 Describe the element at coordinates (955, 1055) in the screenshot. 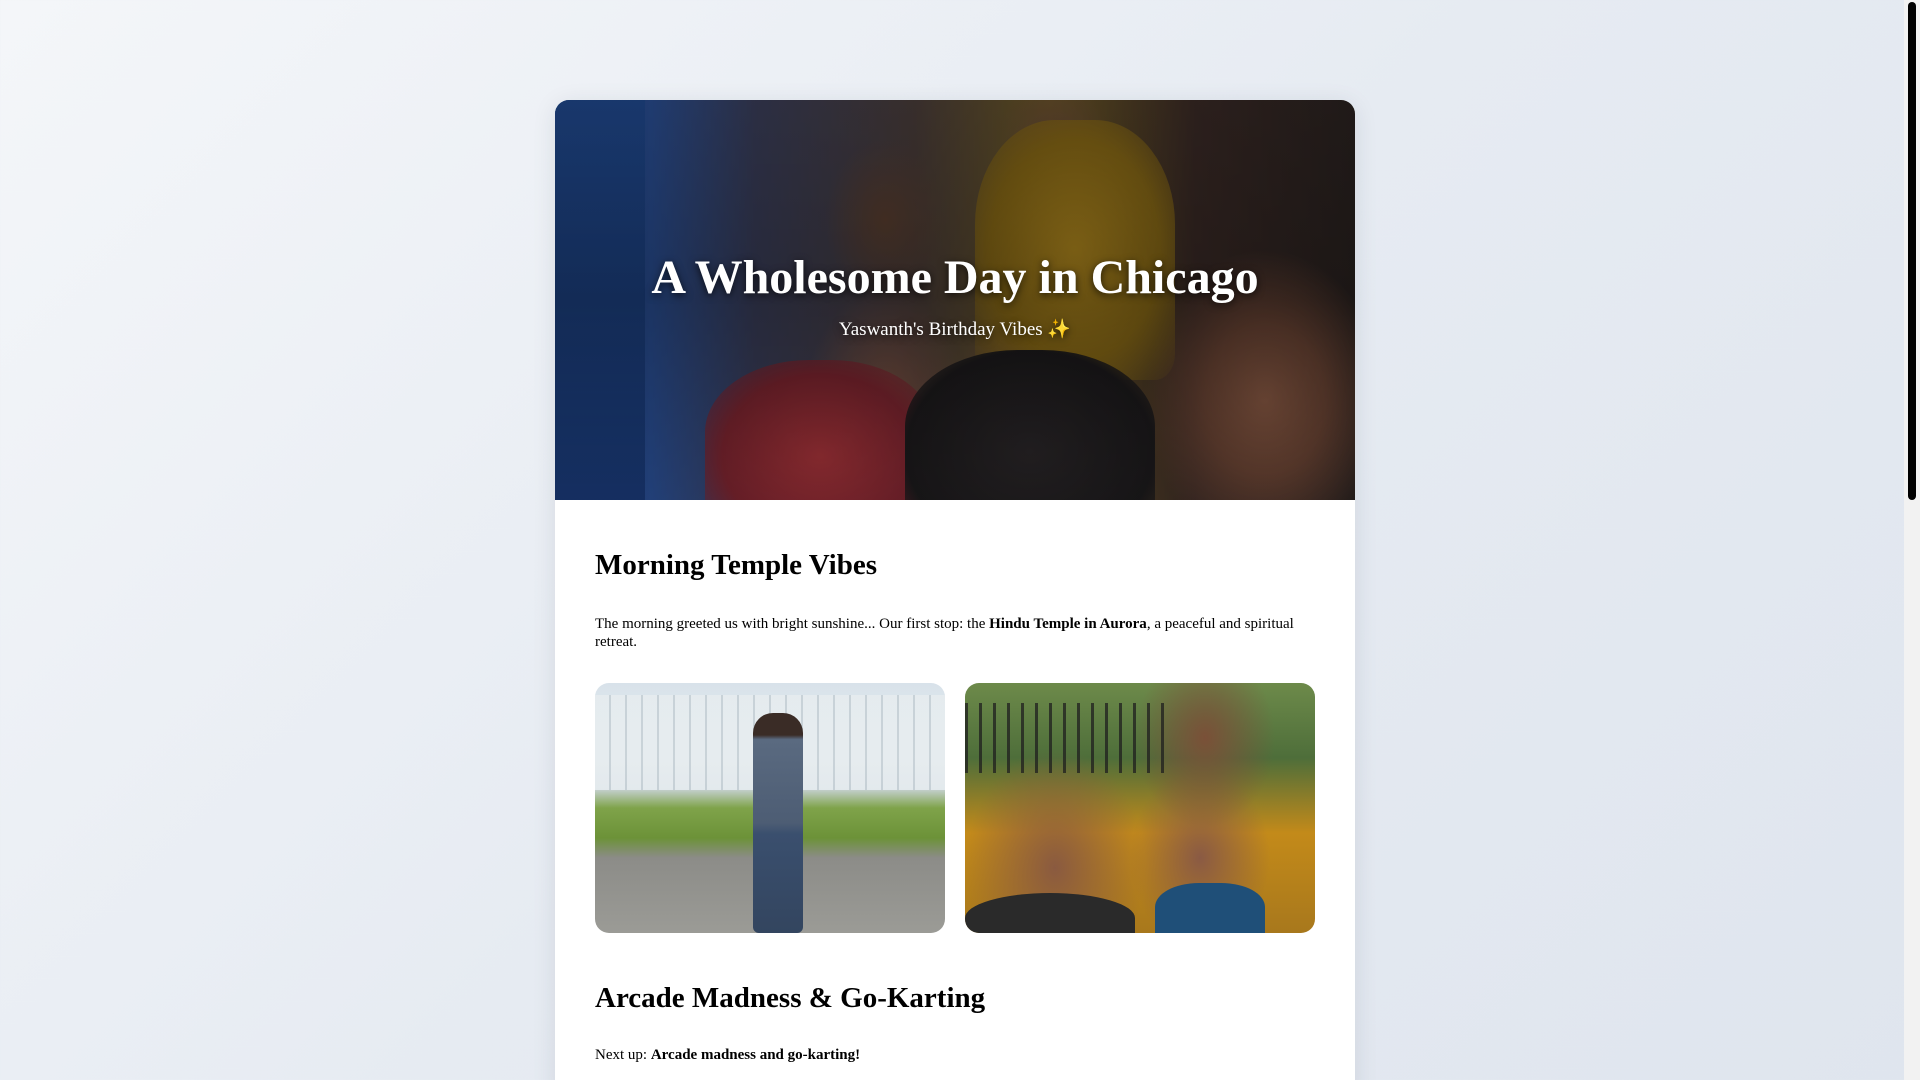

I see `section-paragraph: Next up: Arcade madness and go-karting!` at that location.